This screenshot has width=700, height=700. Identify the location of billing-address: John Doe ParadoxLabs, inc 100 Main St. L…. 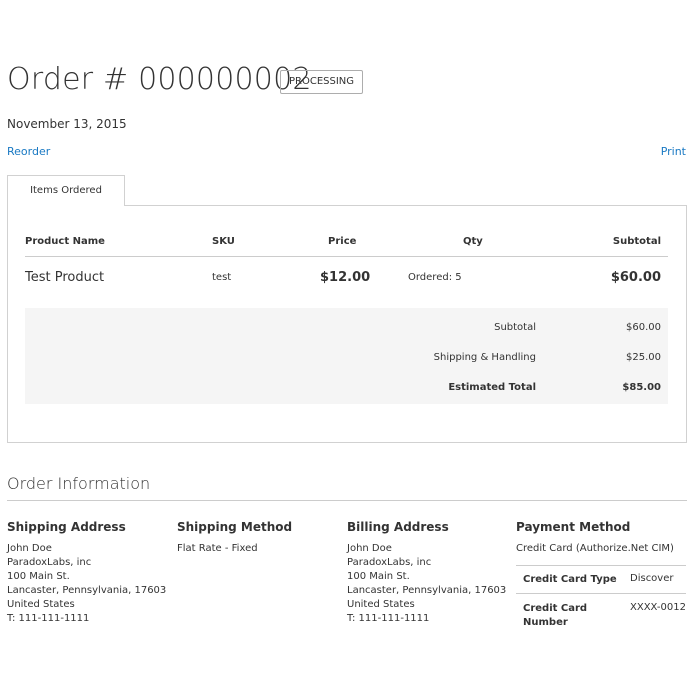
(426, 584).